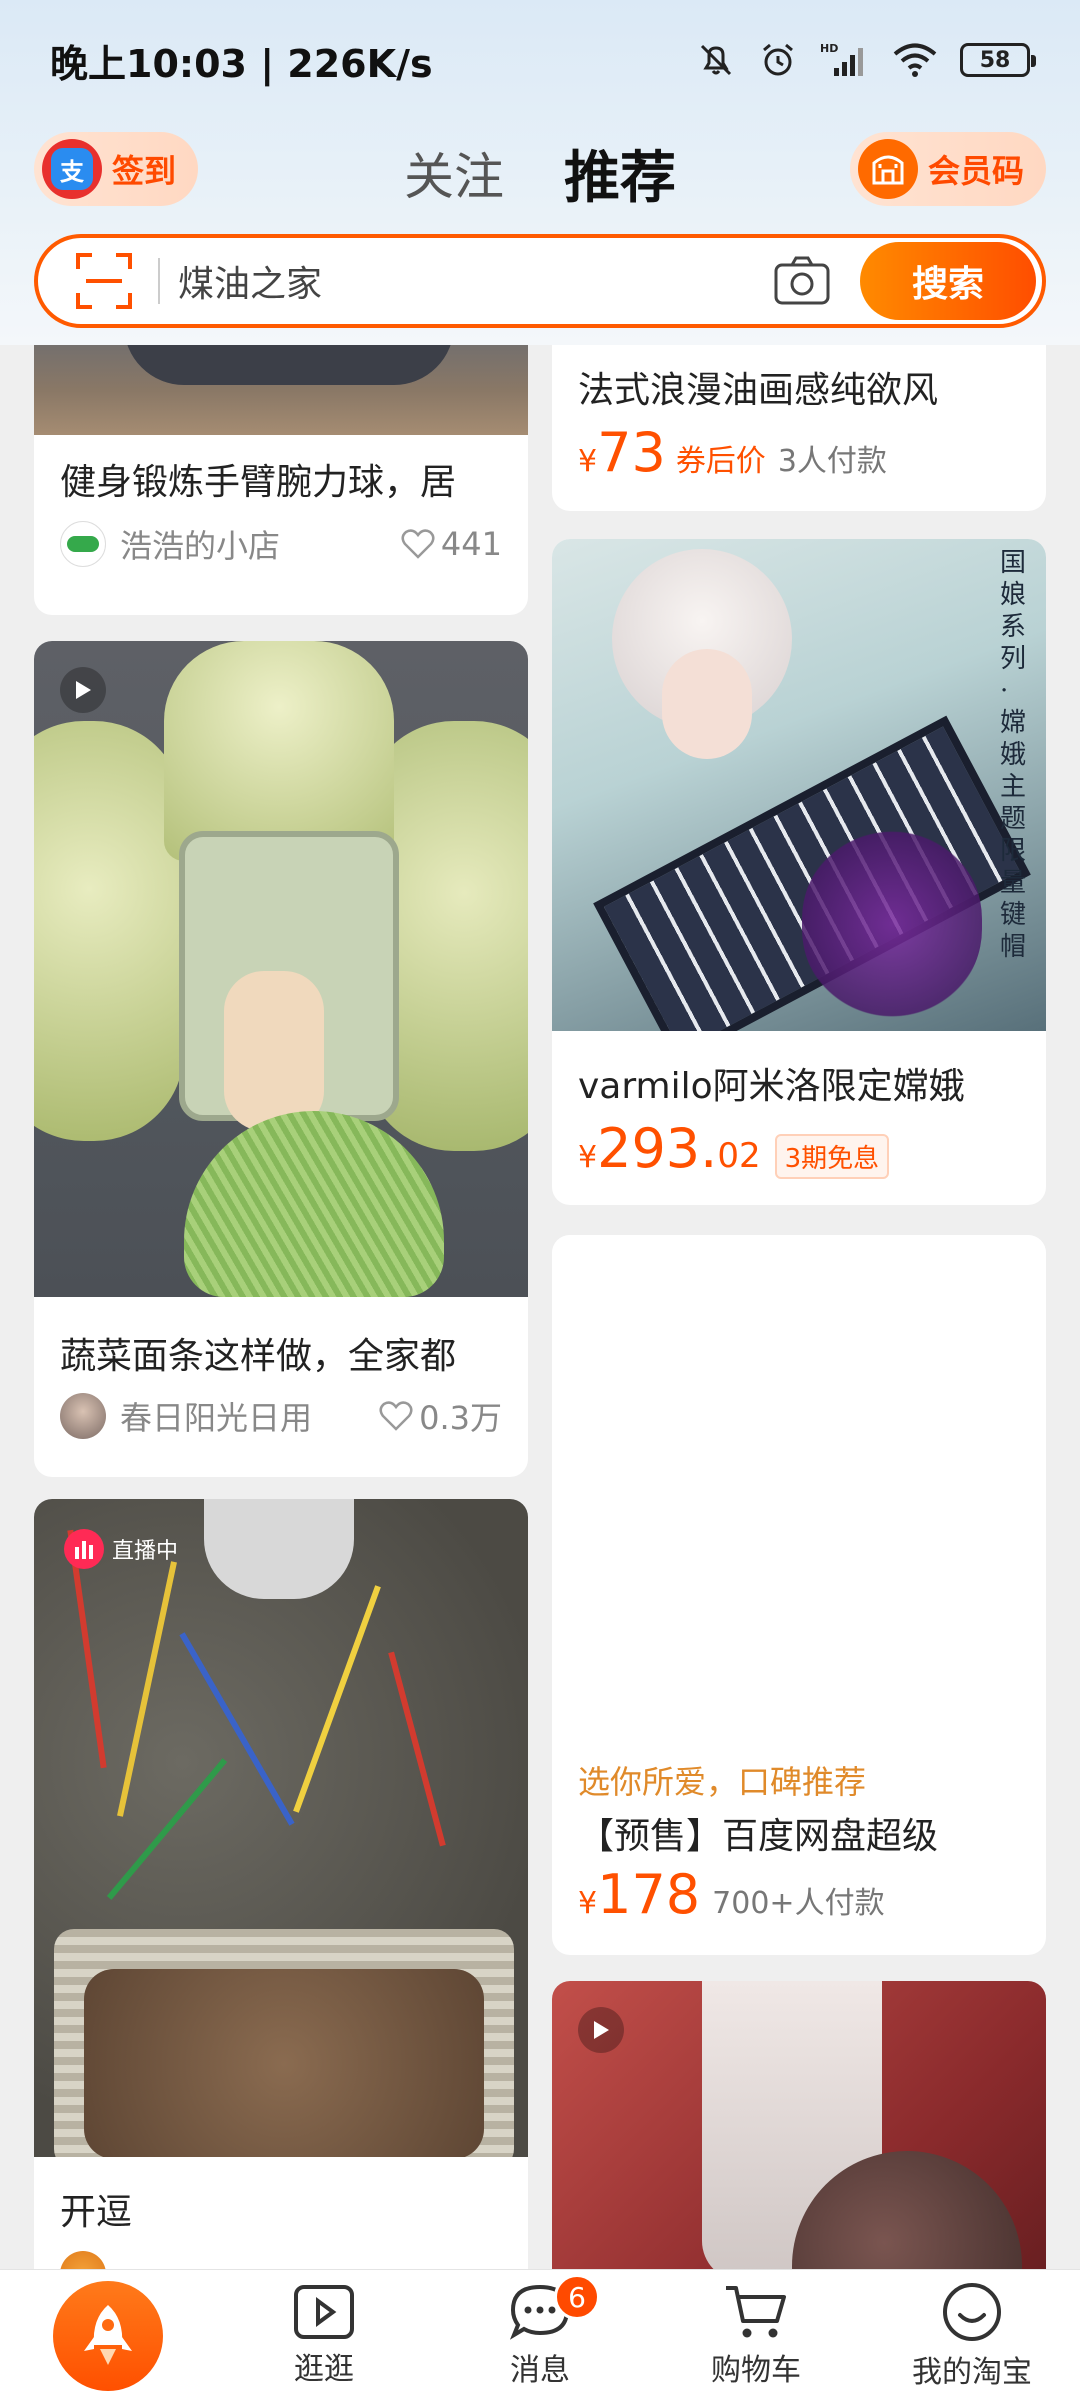 This screenshot has height=2400, width=1080. Describe the element at coordinates (720, 461) in the screenshot. I see `price-note: 券后价` at that location.